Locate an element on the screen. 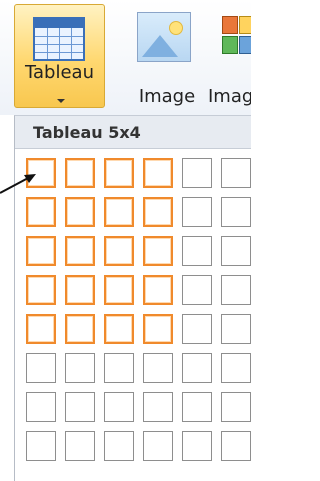 The height and width of the screenshot is (481, 320). picture-icon is located at coordinates (164, 37).